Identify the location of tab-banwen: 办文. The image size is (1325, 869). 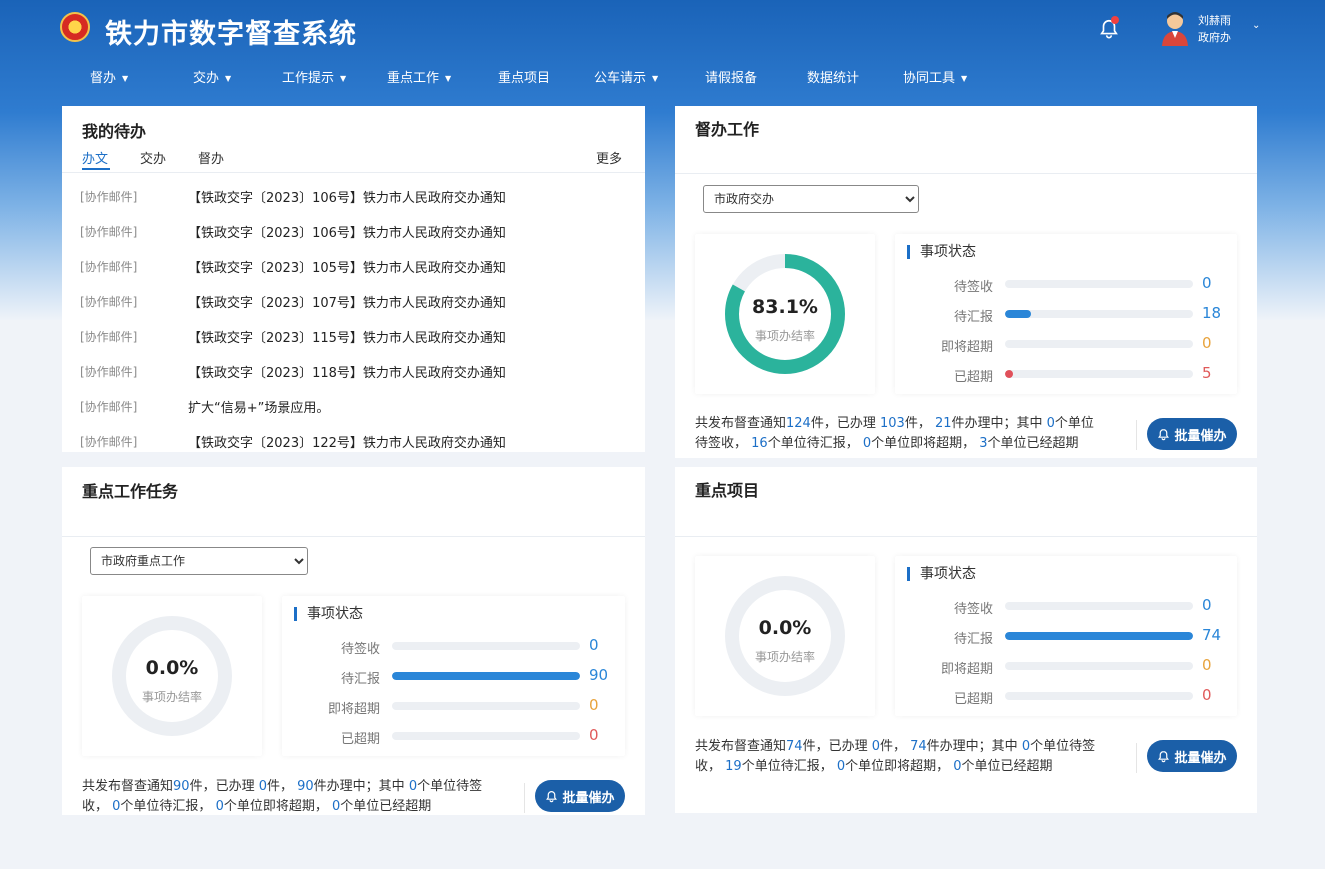
(95, 157).